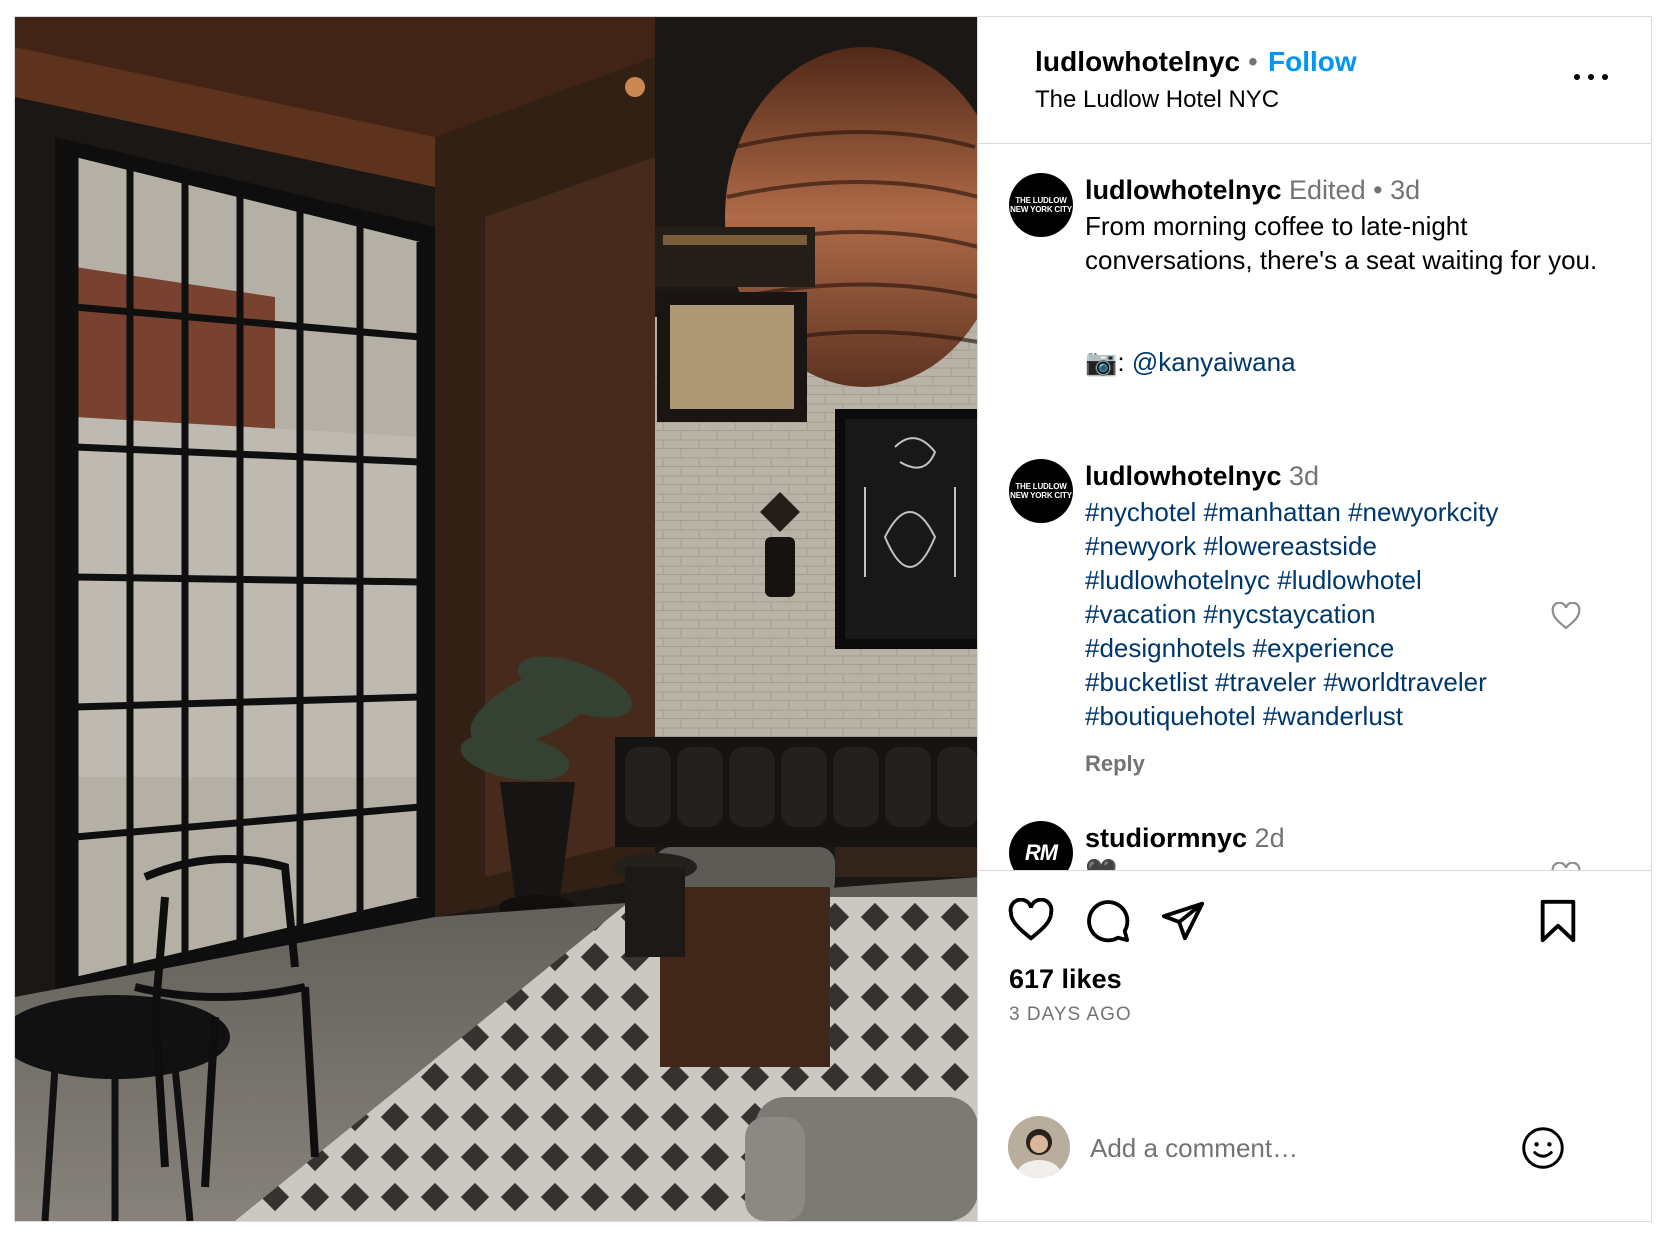  I want to click on comment-username: studiormnyc, so click(1166, 838).